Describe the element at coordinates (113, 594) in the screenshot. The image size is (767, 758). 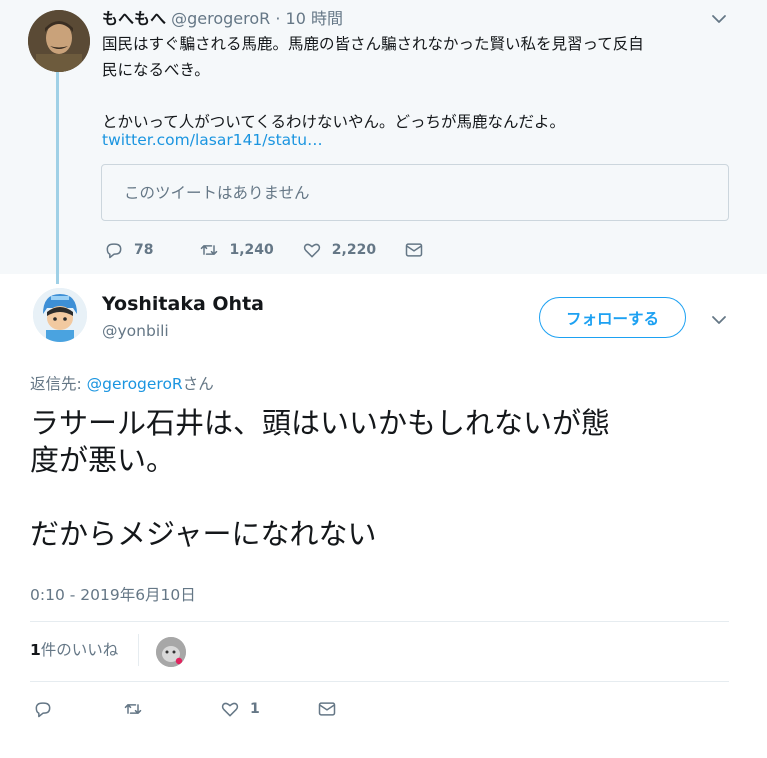
I see `tweet-timestamp: 0:10 - 2019年6月10日` at that location.